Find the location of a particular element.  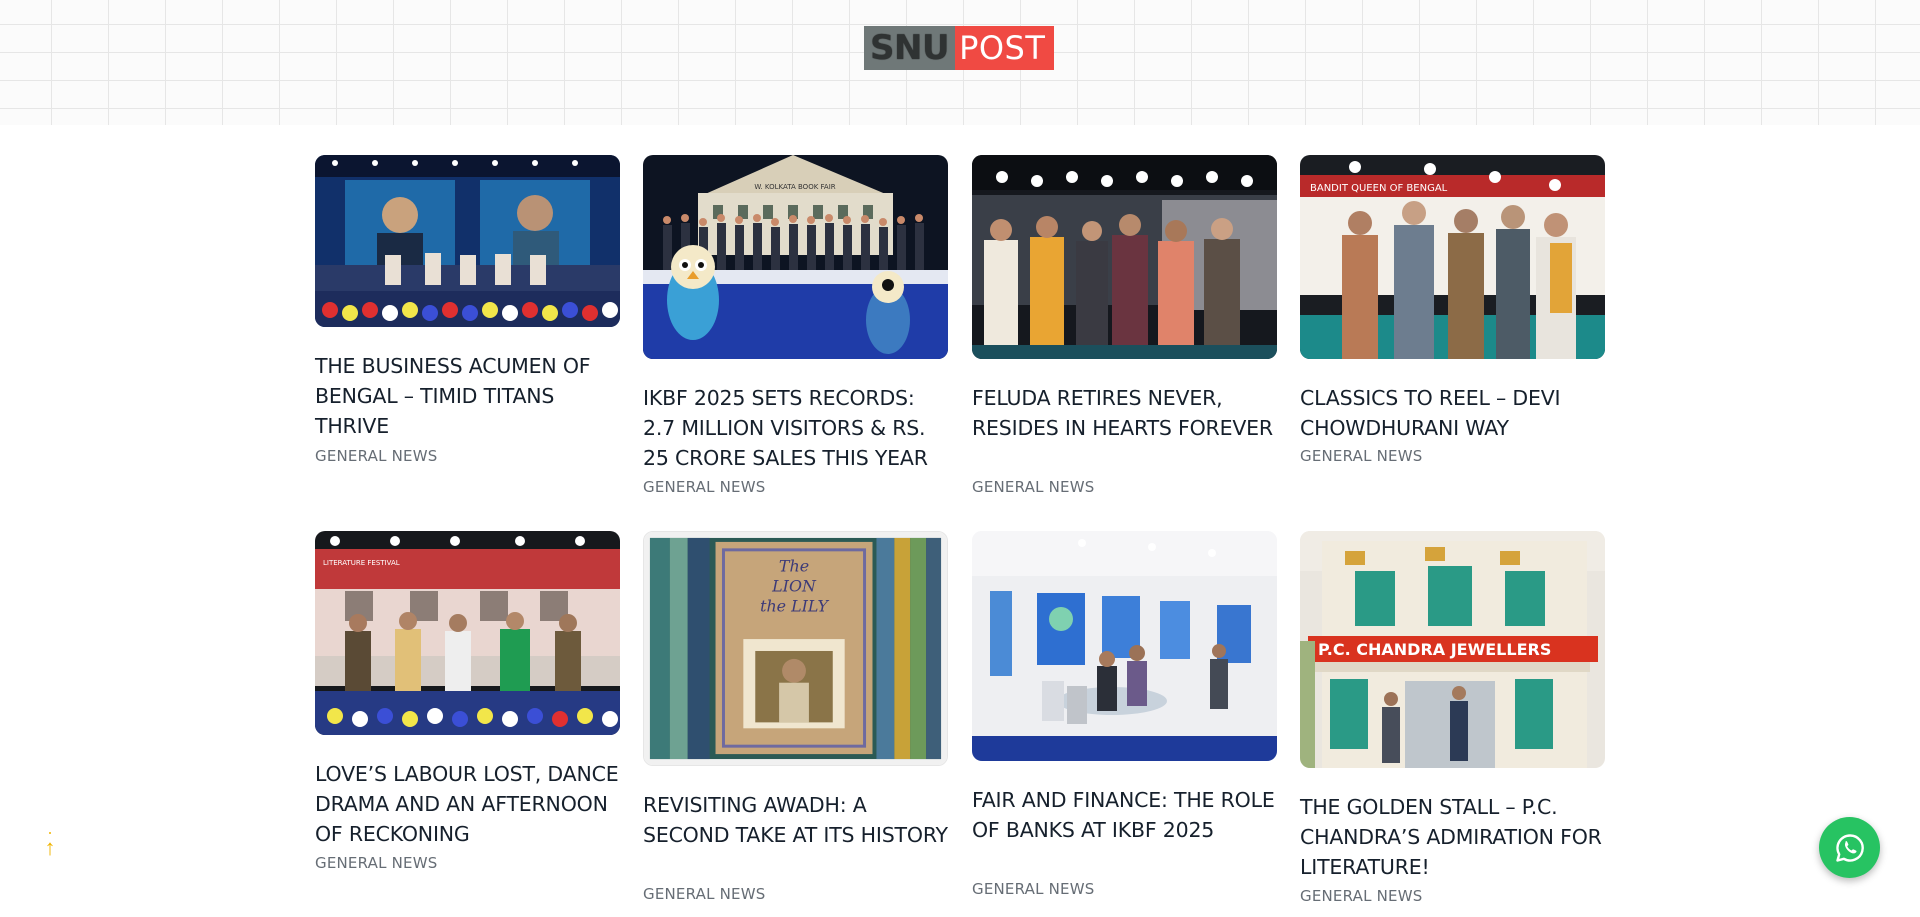

arrow-up-icon: ↑ is located at coordinates (50, 847).